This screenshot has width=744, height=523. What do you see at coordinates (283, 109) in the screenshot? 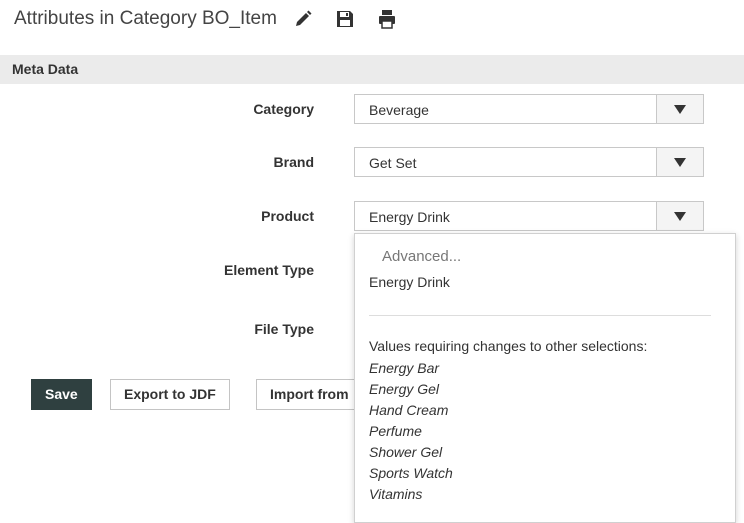
I see `category-label: Category` at bounding box center [283, 109].